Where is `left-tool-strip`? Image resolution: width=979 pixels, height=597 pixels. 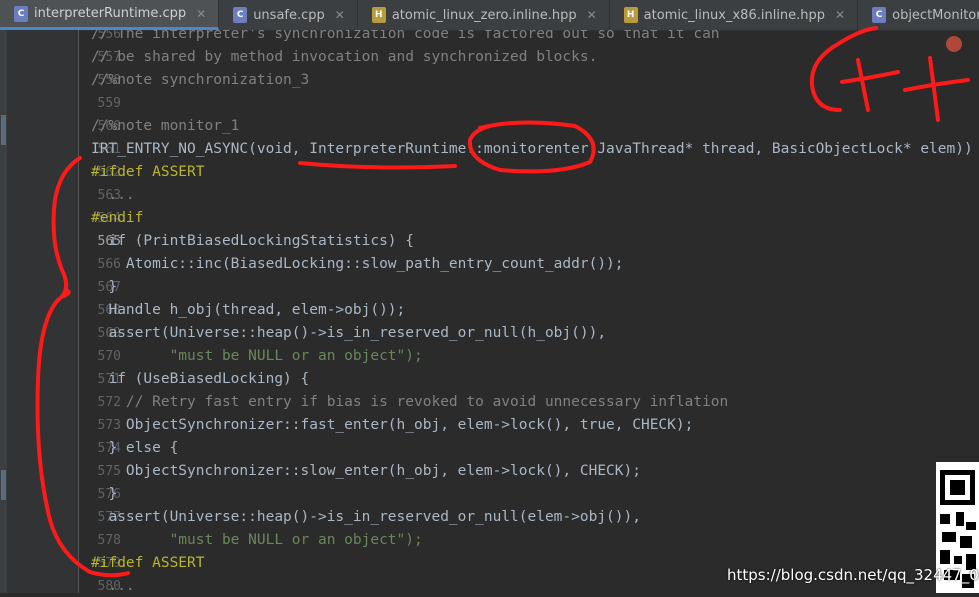
left-tool-strip is located at coordinates (3, 311).